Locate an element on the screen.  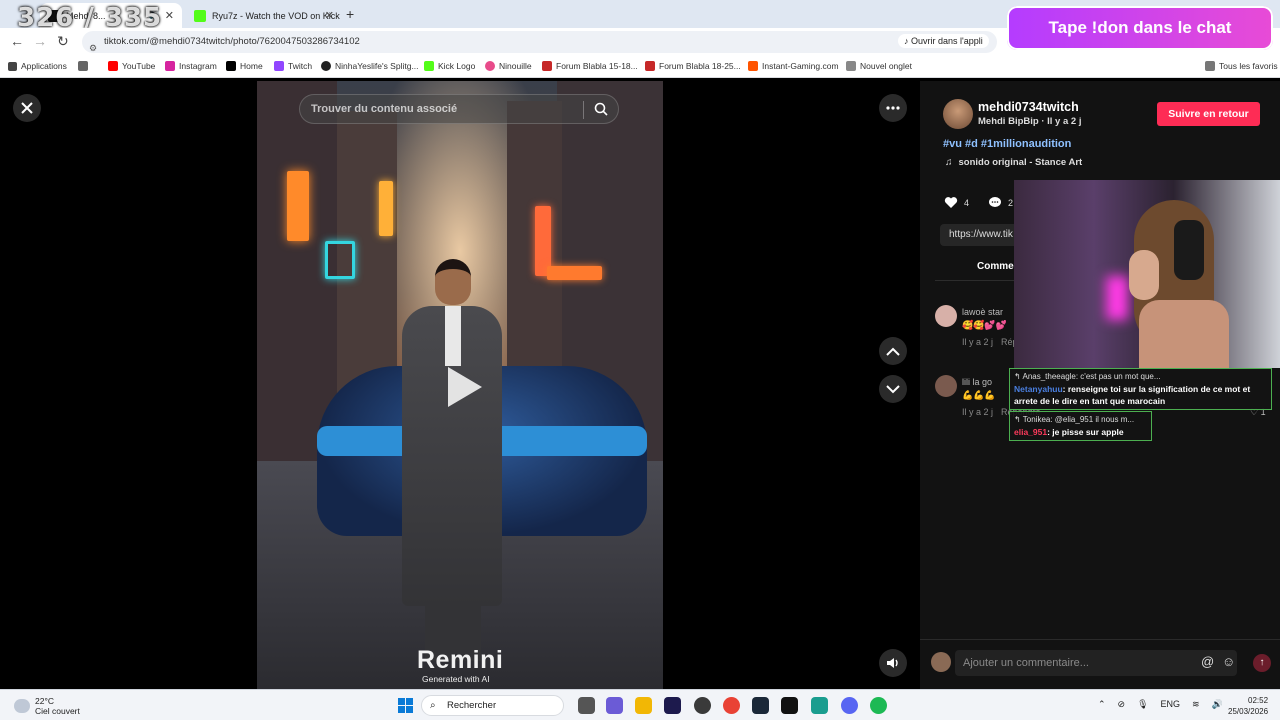
kick-icon is located at coordinates (429, 66).